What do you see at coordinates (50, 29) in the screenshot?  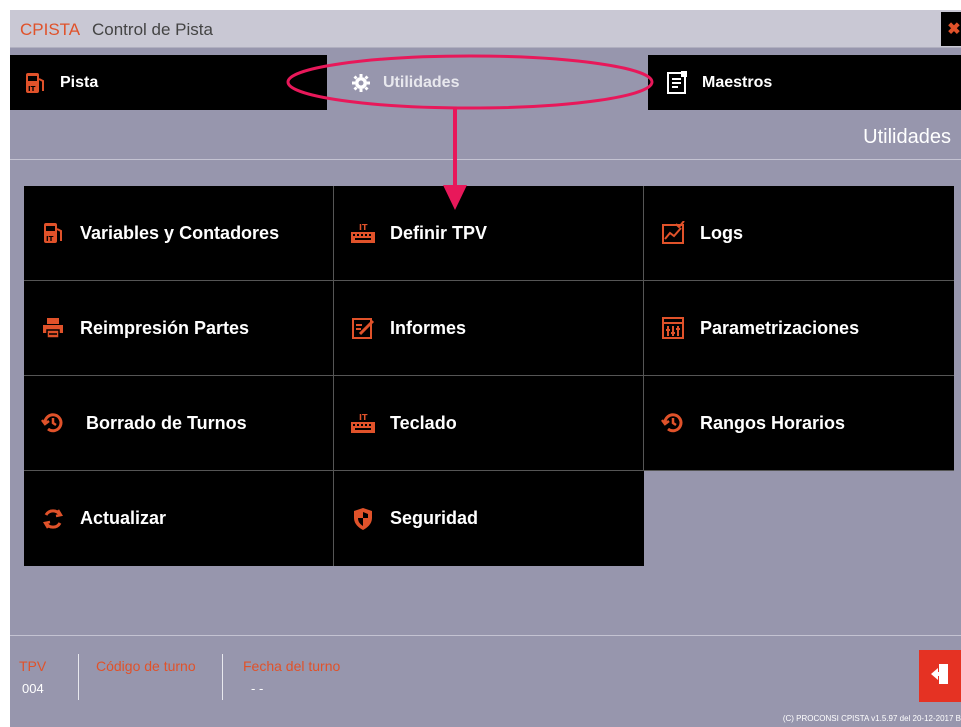 I see `app-brand: CPISTA` at bounding box center [50, 29].